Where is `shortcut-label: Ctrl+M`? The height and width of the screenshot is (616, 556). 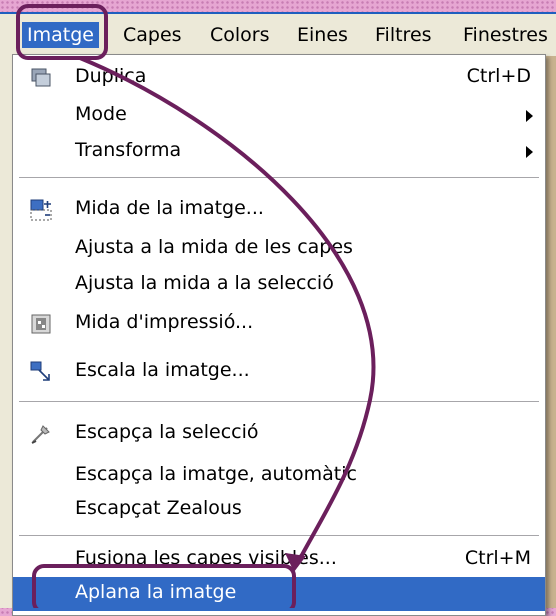
shortcut-label: Ctrl+M is located at coordinates (497, 558).